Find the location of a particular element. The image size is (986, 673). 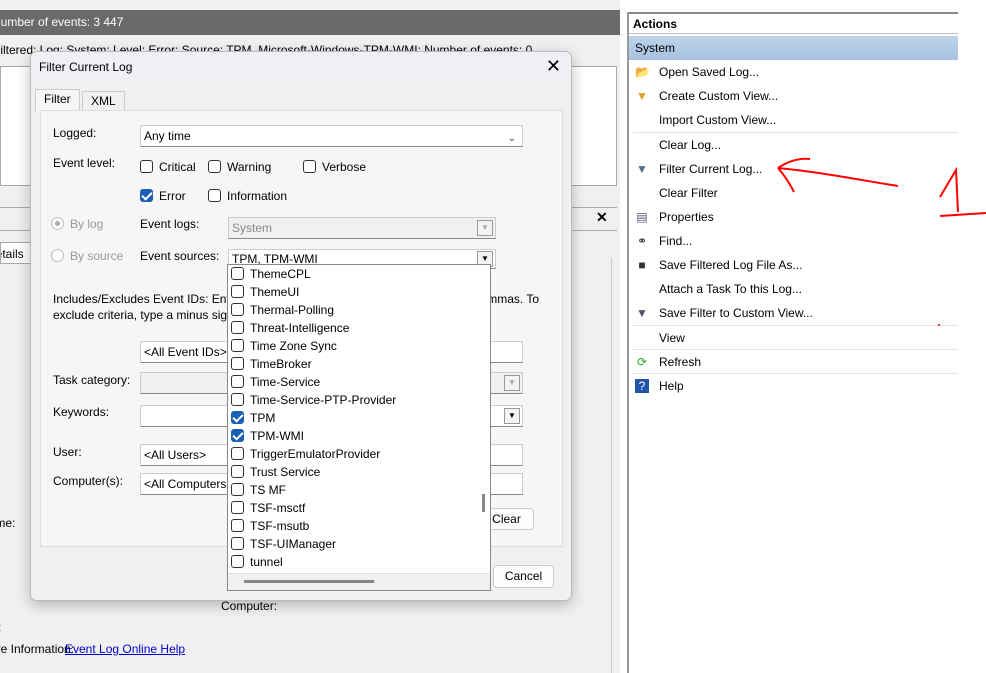

tab-xml: XML is located at coordinates (103, 101).